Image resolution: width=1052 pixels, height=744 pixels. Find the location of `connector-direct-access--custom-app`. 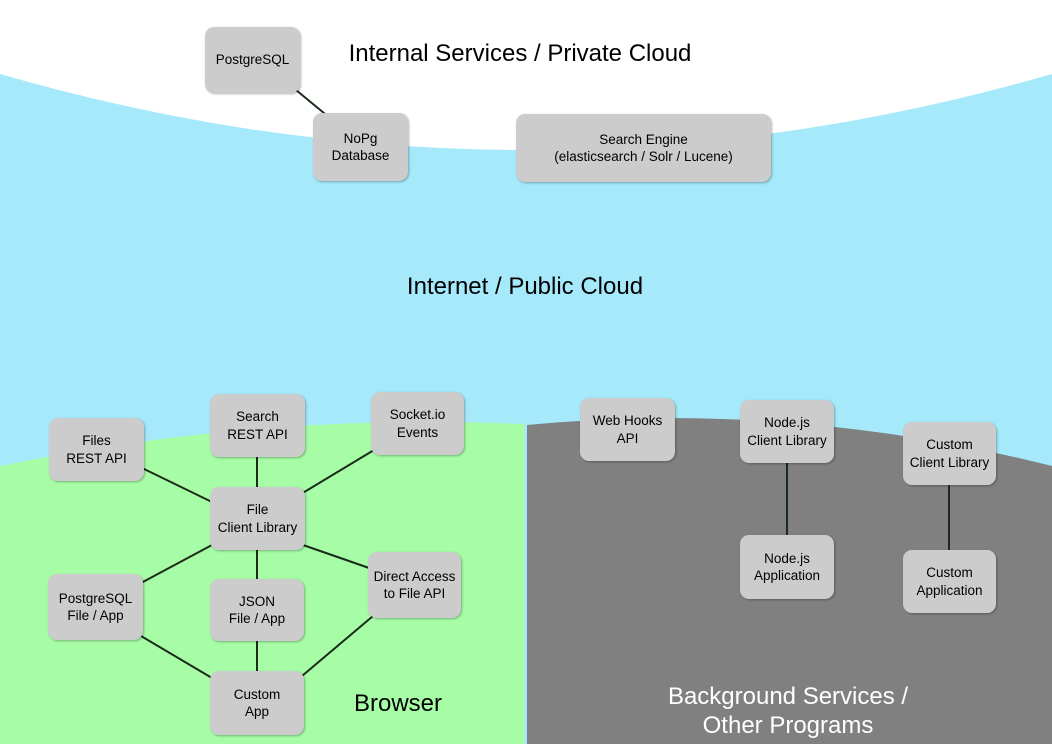

connector-direct-access--custom-app is located at coordinates (337, 646).